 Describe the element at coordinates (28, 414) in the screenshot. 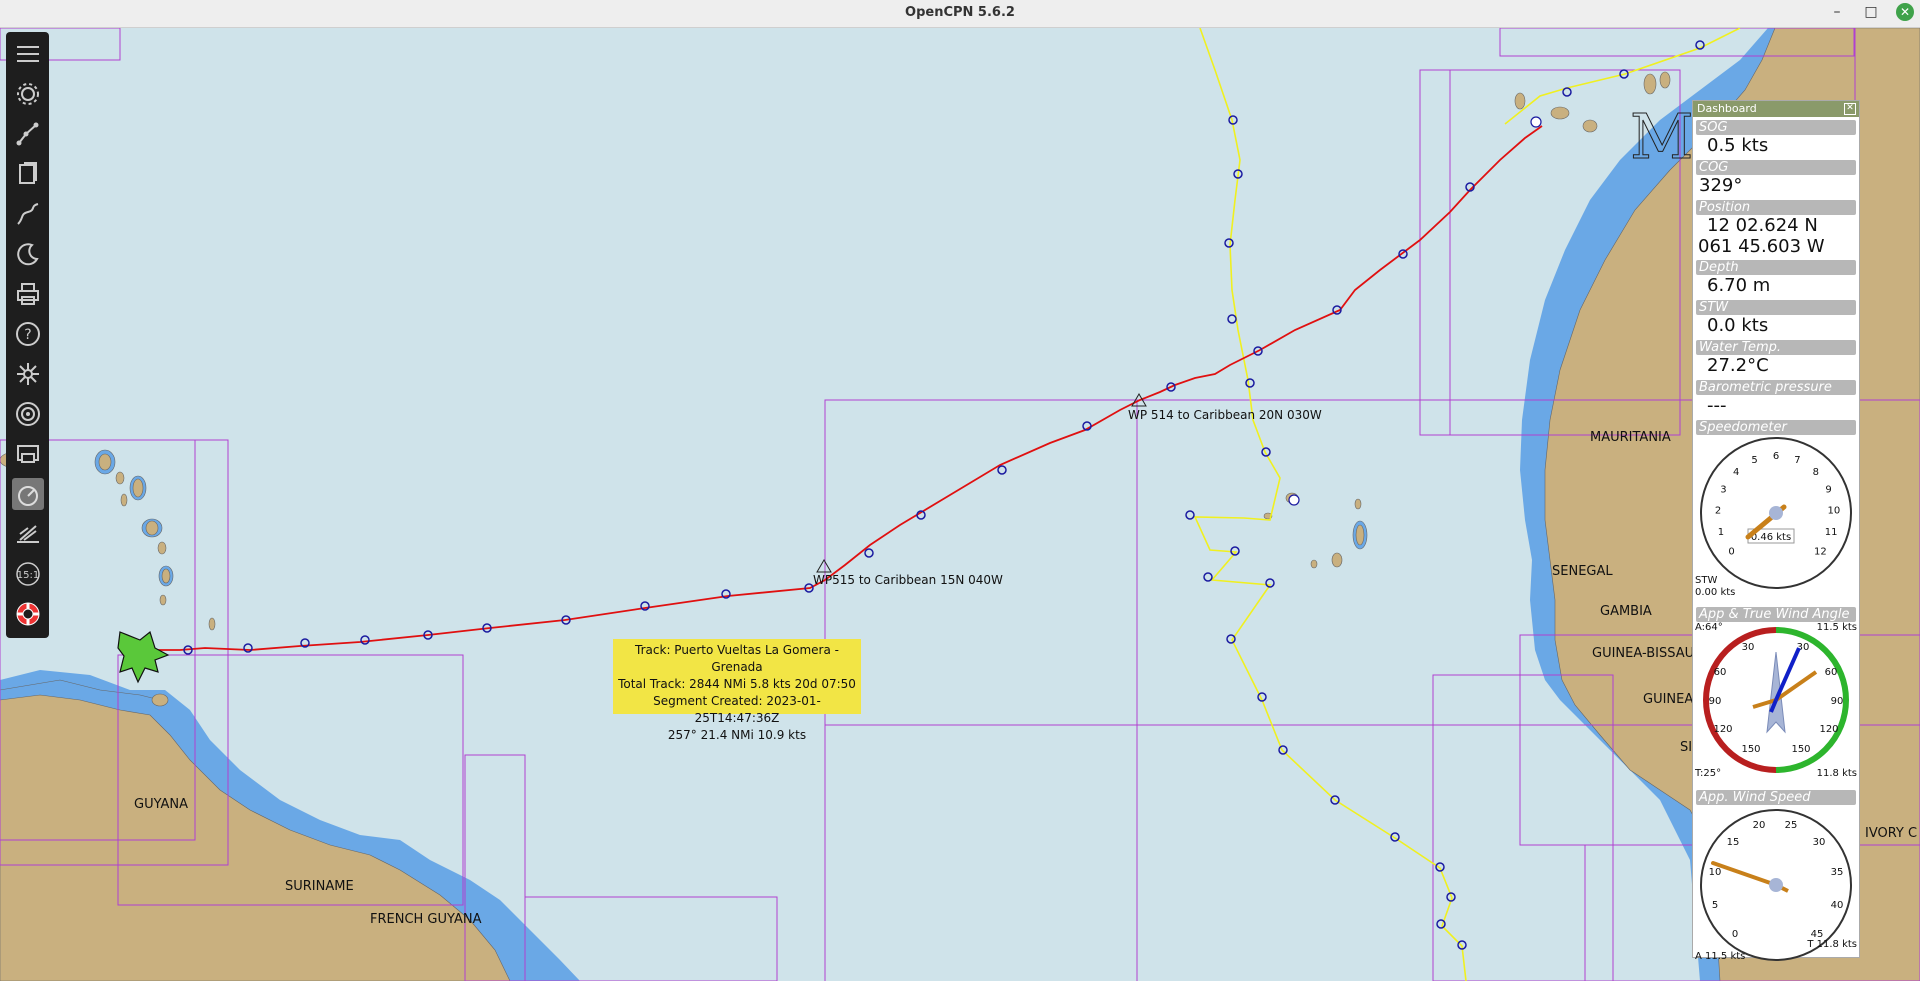

I see `radar-icon` at that location.